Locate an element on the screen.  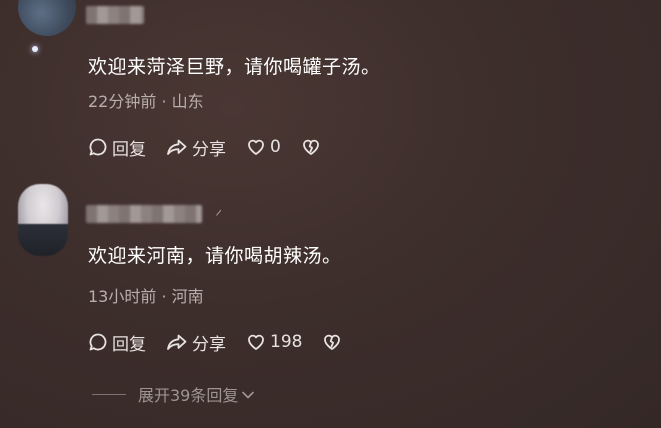
comment-text: 欢迎来河南，请你喝胡辣汤。 is located at coordinates (215, 256).